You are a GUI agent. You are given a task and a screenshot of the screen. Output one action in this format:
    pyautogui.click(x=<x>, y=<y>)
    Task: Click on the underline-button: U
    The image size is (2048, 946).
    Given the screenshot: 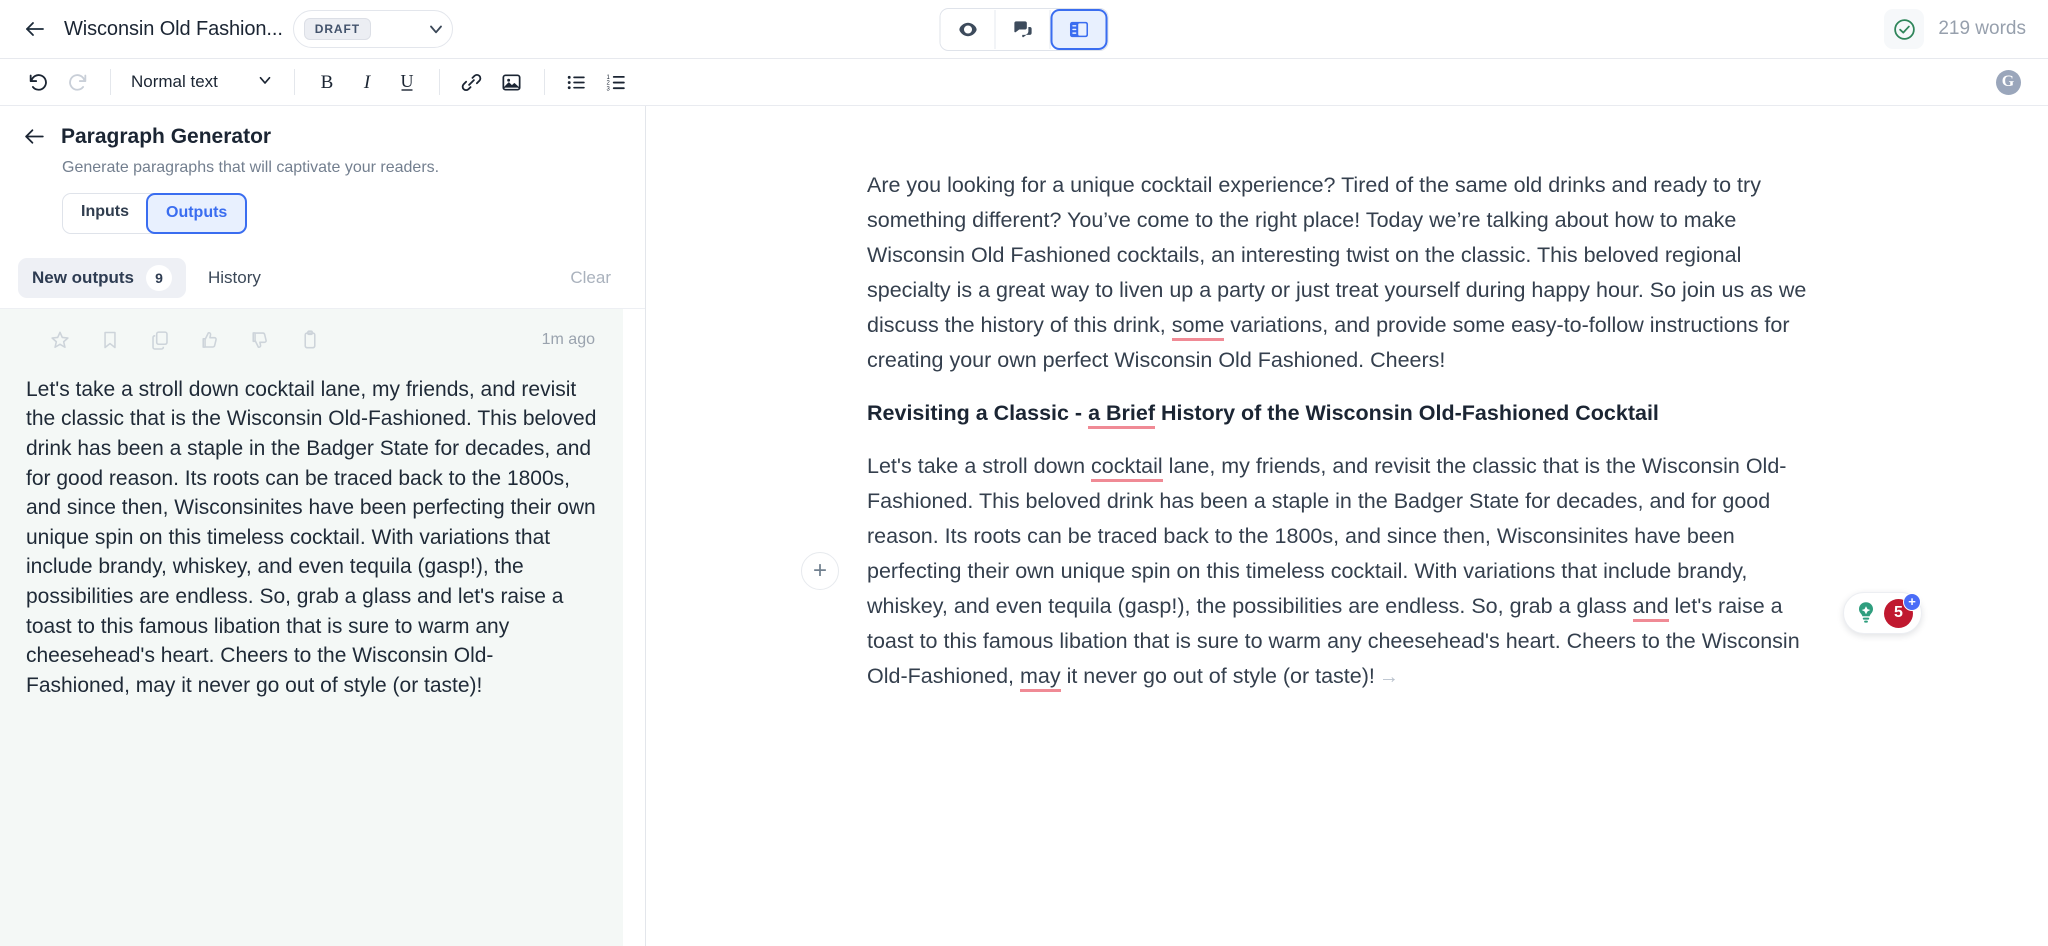 What is the action you would take?
    pyautogui.click(x=407, y=82)
    